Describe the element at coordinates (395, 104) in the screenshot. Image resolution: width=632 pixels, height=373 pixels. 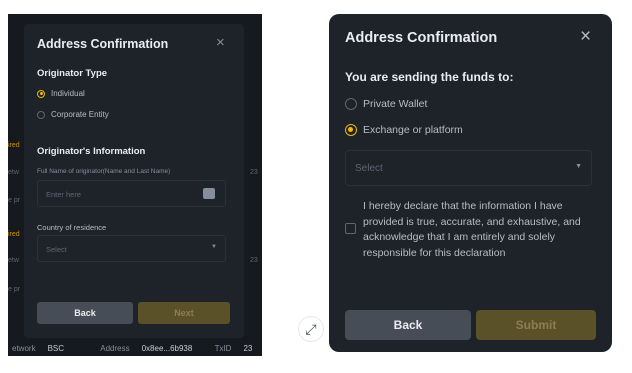
I see `radio-label: Private Wallet` at that location.